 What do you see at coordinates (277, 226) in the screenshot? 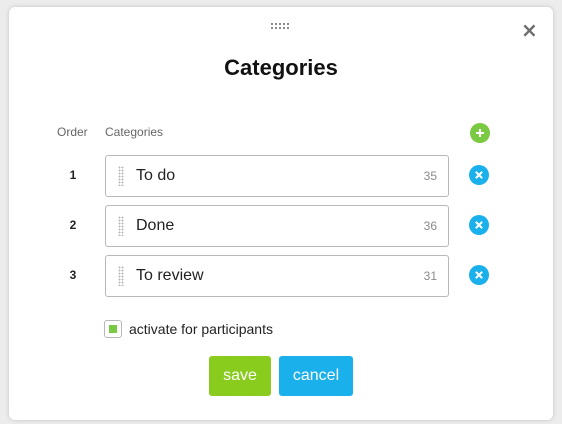
I see `category-input: Done 36` at bounding box center [277, 226].